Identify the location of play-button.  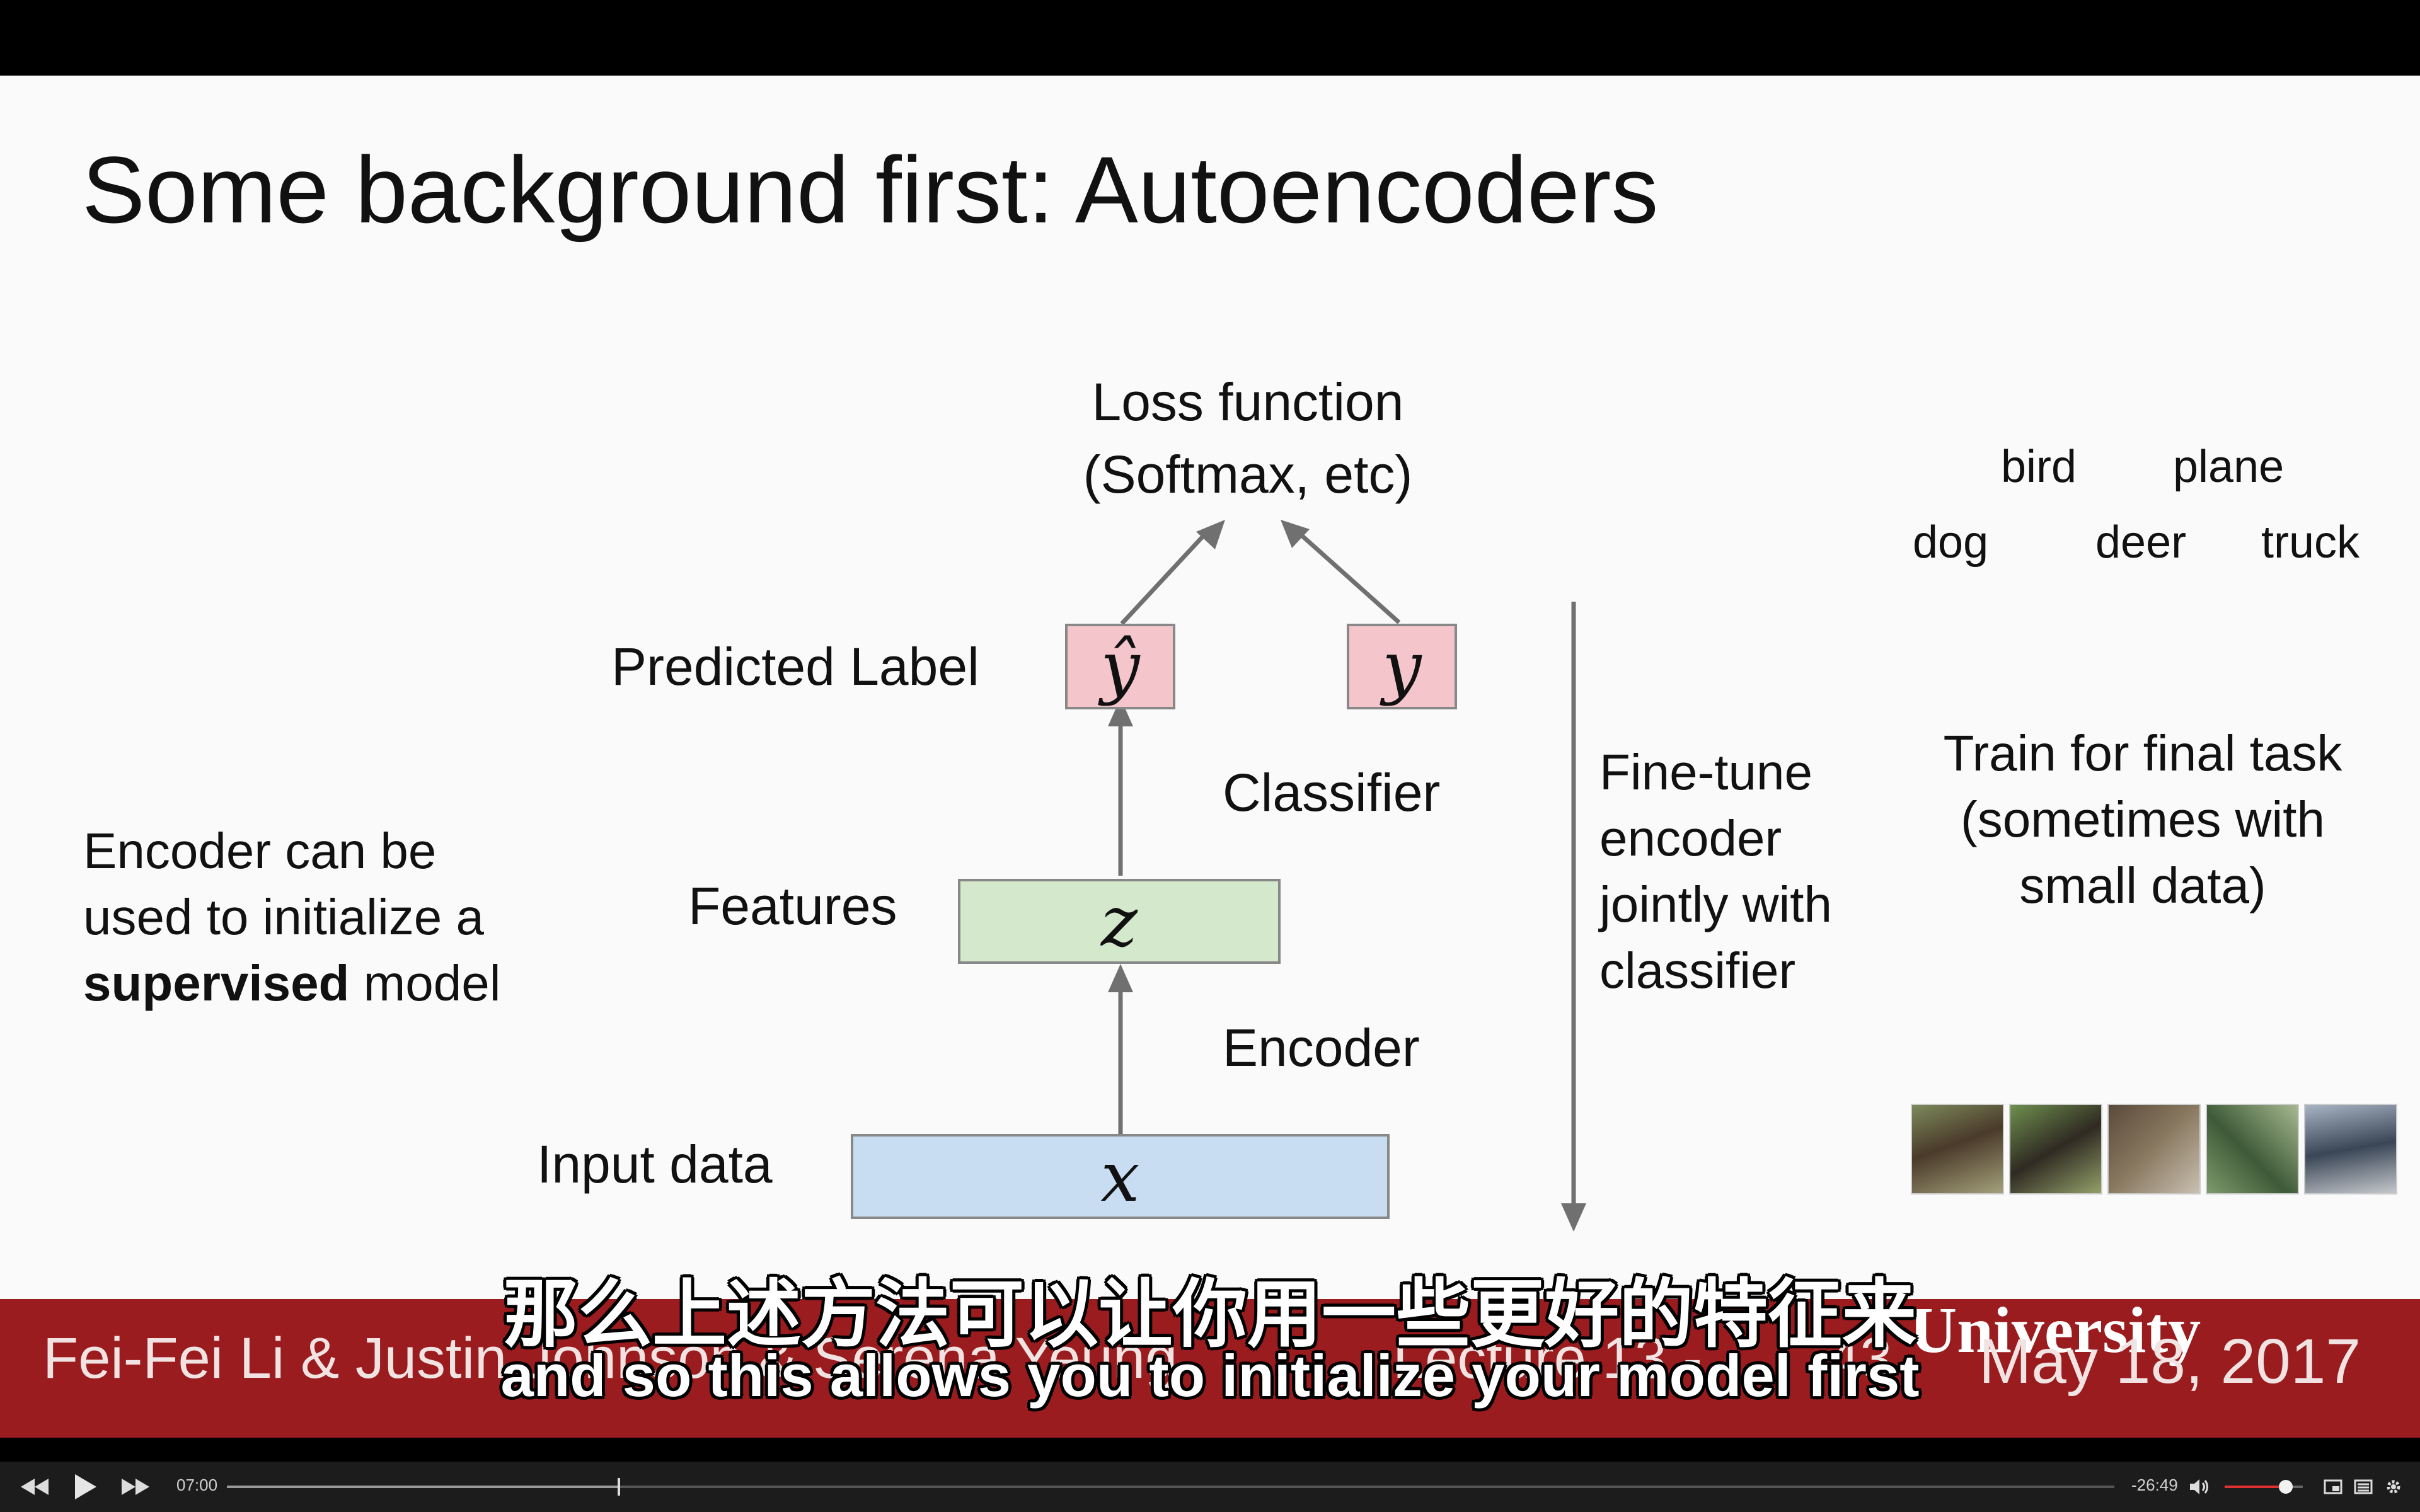
(85, 1487).